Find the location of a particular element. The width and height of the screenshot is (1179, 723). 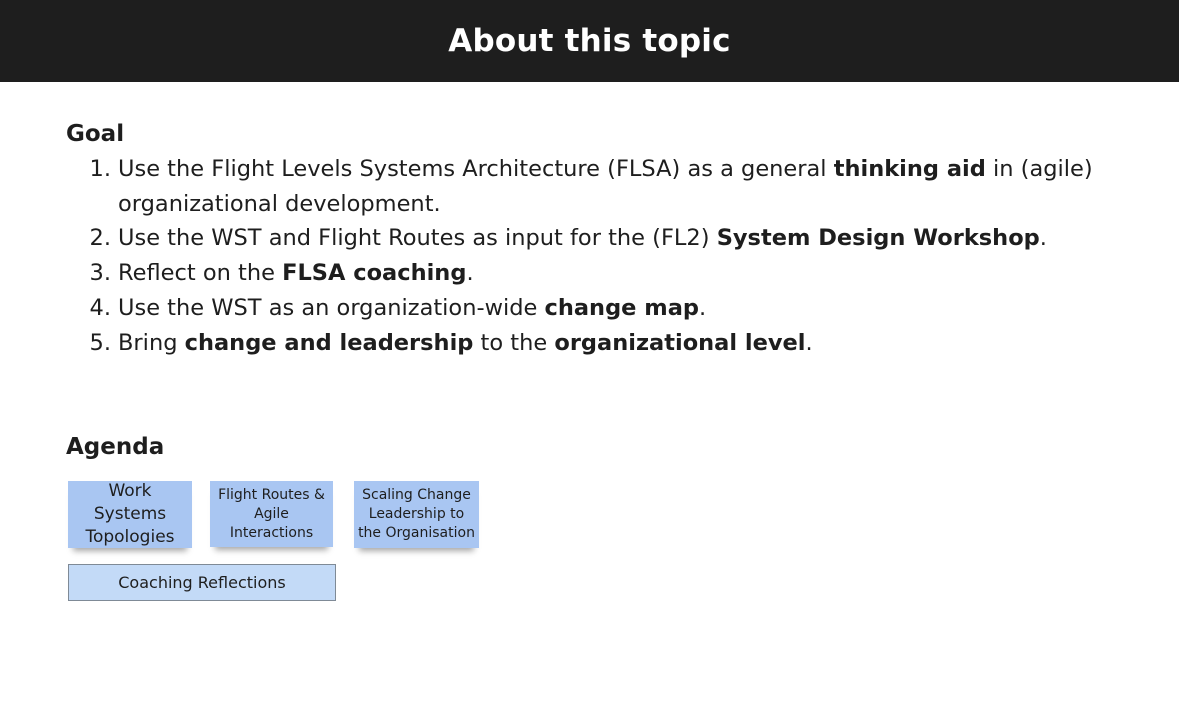

goal-item-emphasis: FLSA coaching is located at coordinates (374, 273).